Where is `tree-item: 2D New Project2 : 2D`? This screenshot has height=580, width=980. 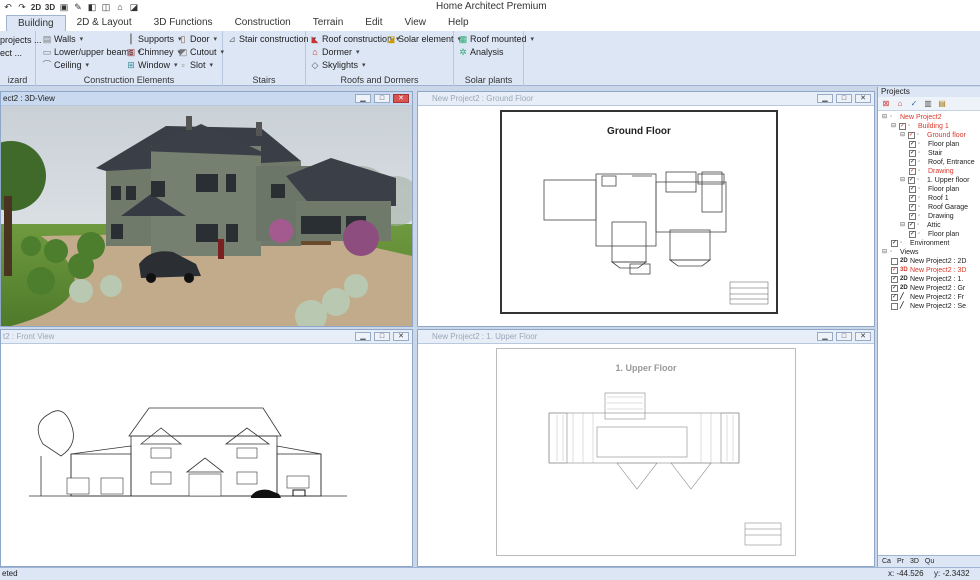 tree-item: 2D New Project2 : 2D is located at coordinates (929, 261).